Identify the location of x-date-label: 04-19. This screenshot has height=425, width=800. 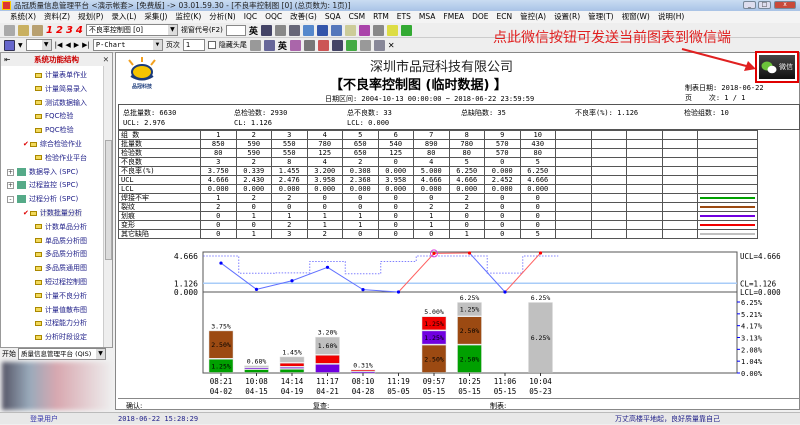
(292, 391).